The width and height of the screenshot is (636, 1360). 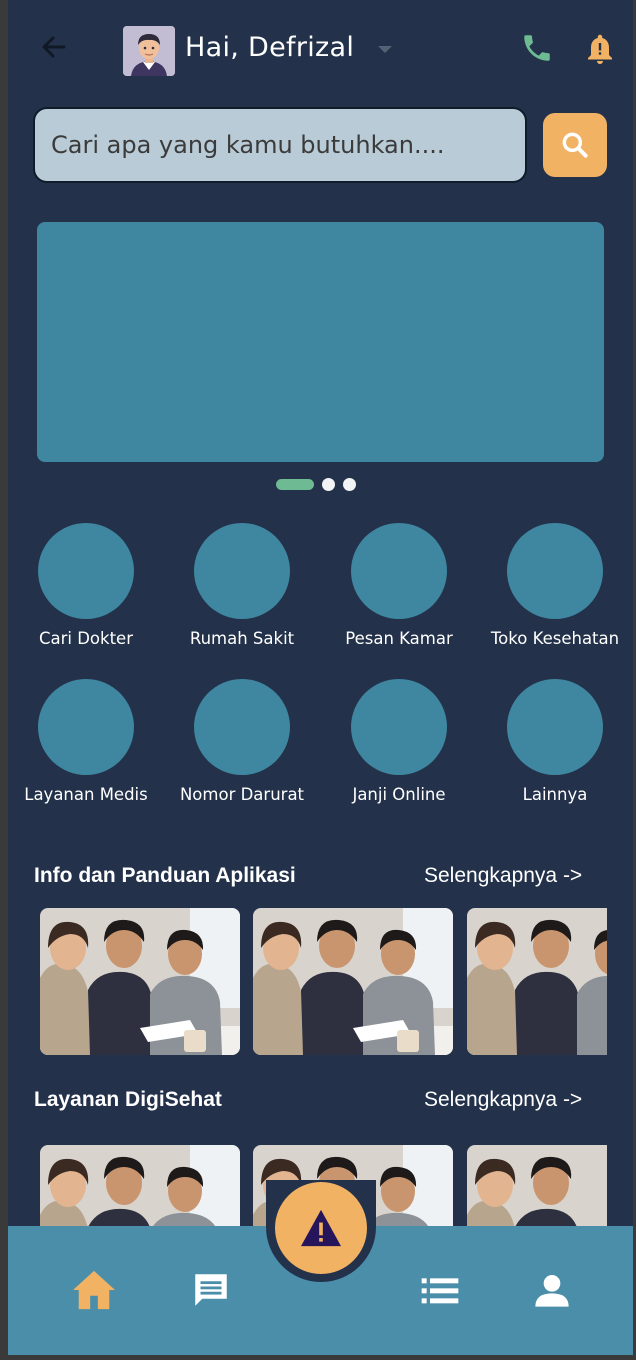 I want to click on menu-label: Toko Kesehatan, so click(x=555, y=638).